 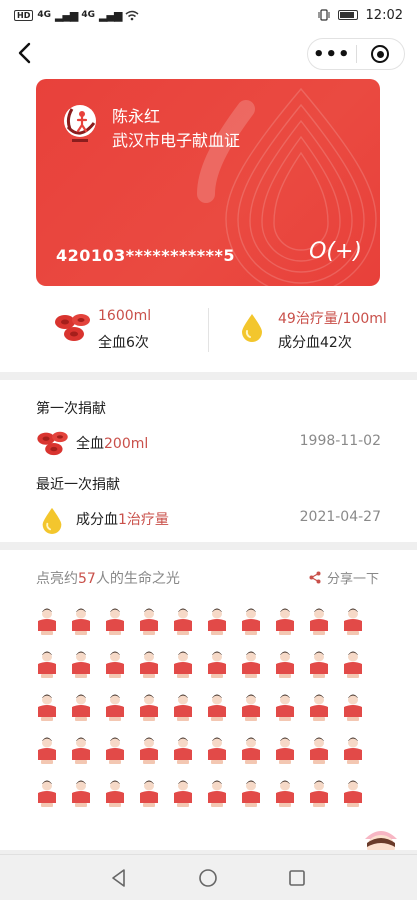 I want to click on first-donation-date: 1998-11-02, so click(x=340, y=441).